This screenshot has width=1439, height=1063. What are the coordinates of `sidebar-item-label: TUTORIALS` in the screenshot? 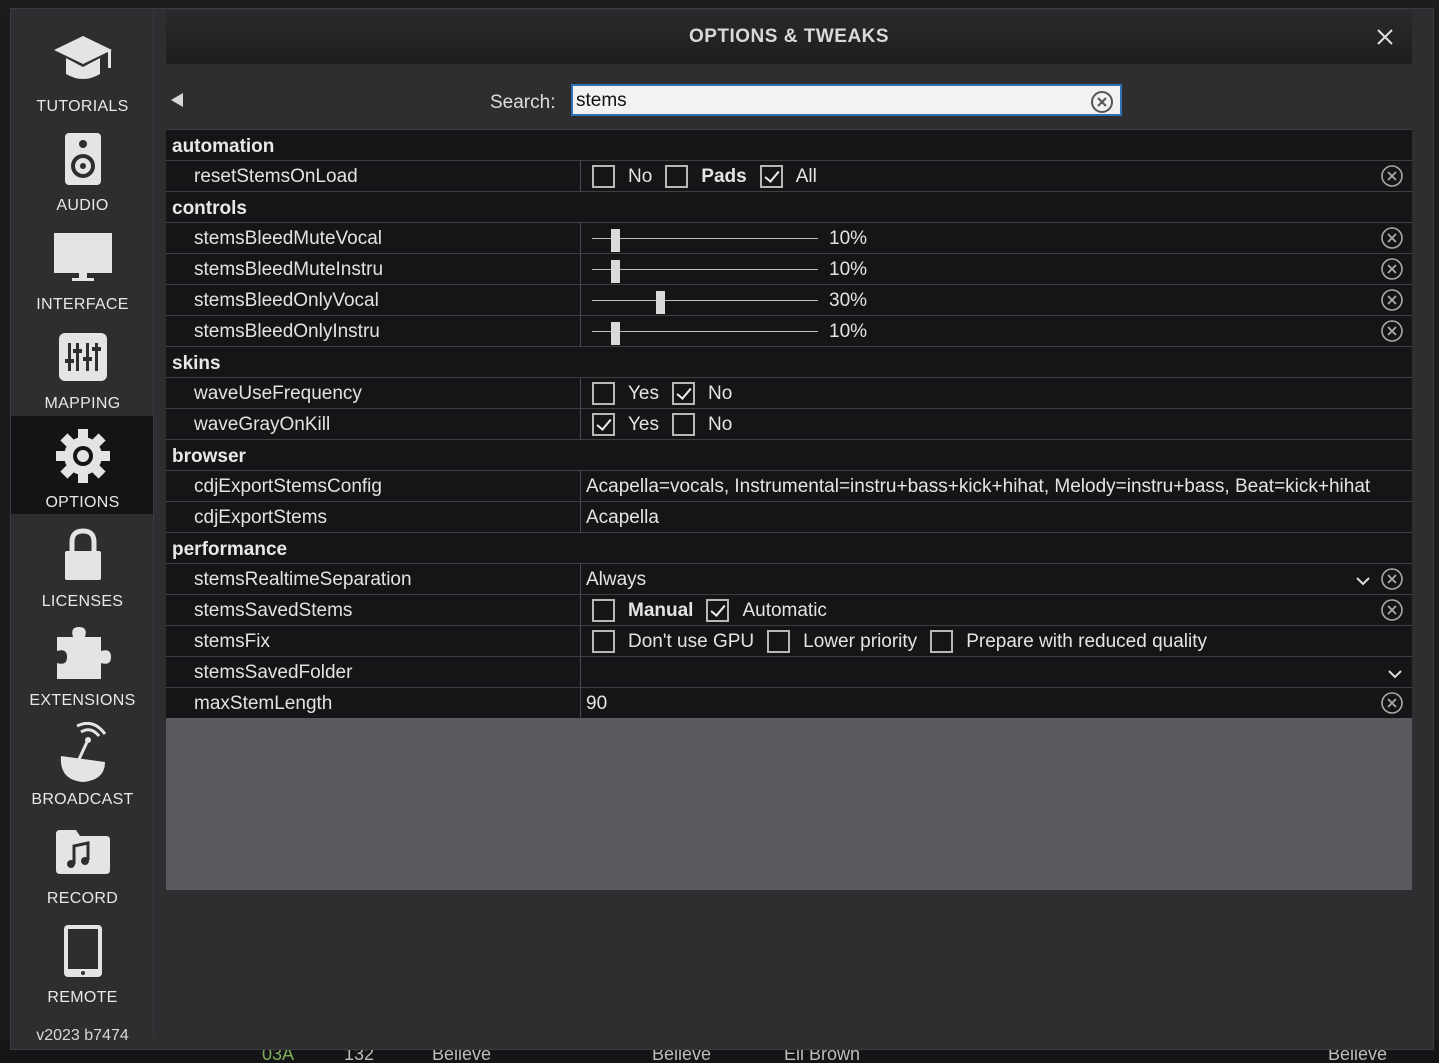 It's located at (82, 106).